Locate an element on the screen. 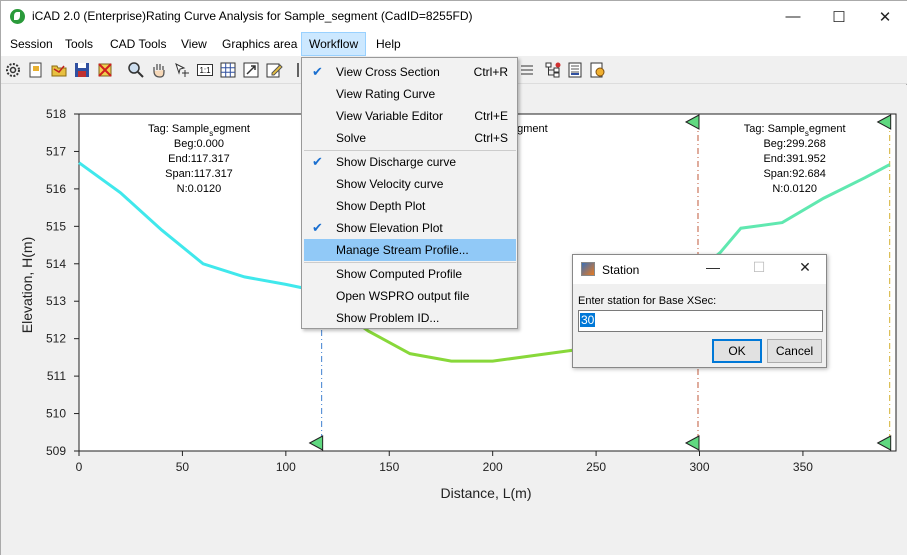 The image size is (907, 555). menuitem-view-rating-curve: View Rating Curve is located at coordinates (410, 94).